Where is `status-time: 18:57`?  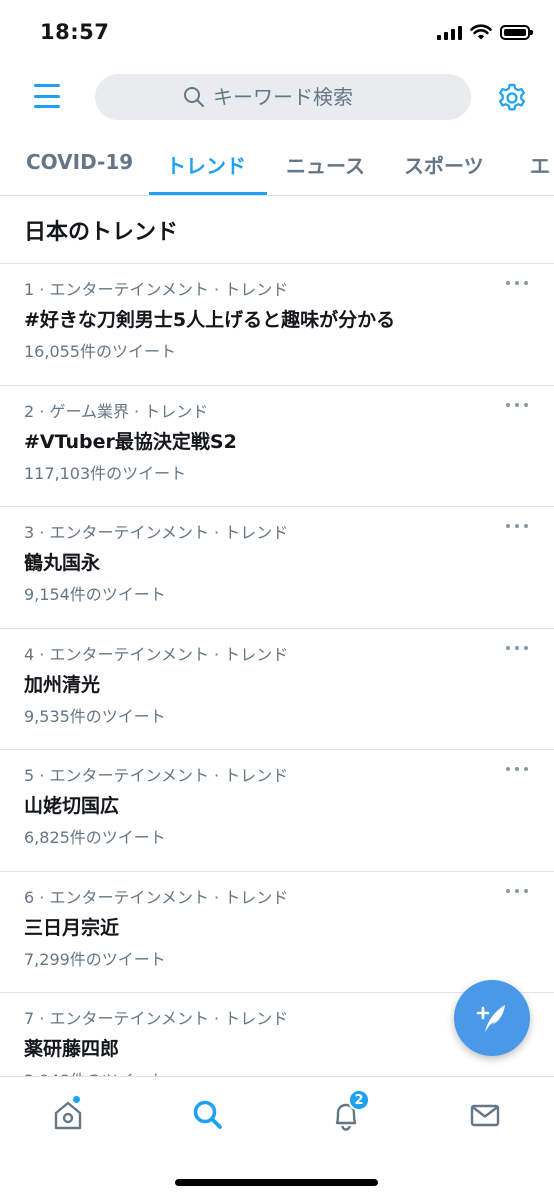
status-time: 18:57 is located at coordinates (75, 32).